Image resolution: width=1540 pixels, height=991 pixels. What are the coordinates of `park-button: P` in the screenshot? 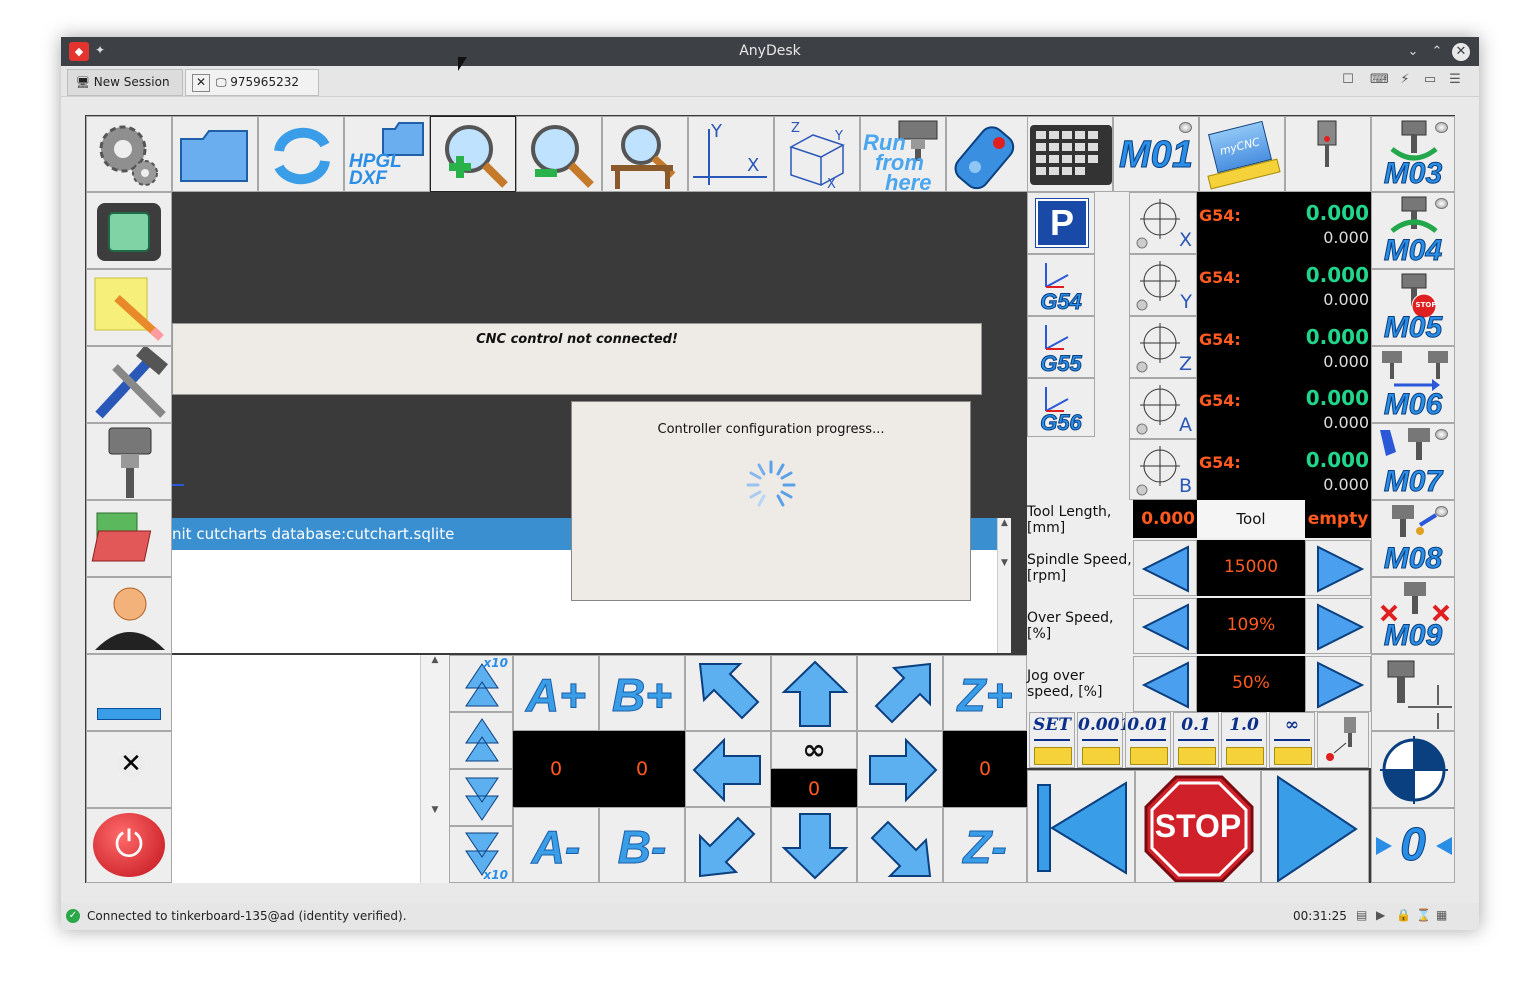 It's located at (1061, 223).